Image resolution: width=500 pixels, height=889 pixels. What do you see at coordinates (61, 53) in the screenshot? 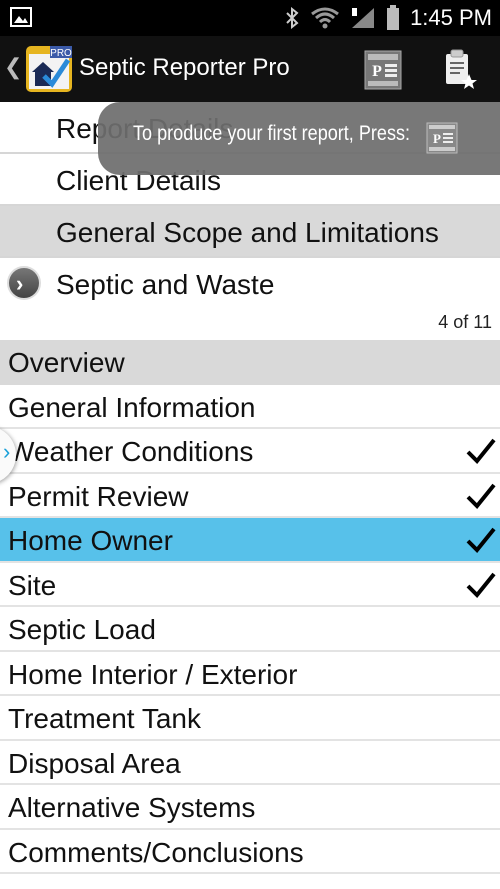
I see `pro-badge: PRO` at bounding box center [61, 53].